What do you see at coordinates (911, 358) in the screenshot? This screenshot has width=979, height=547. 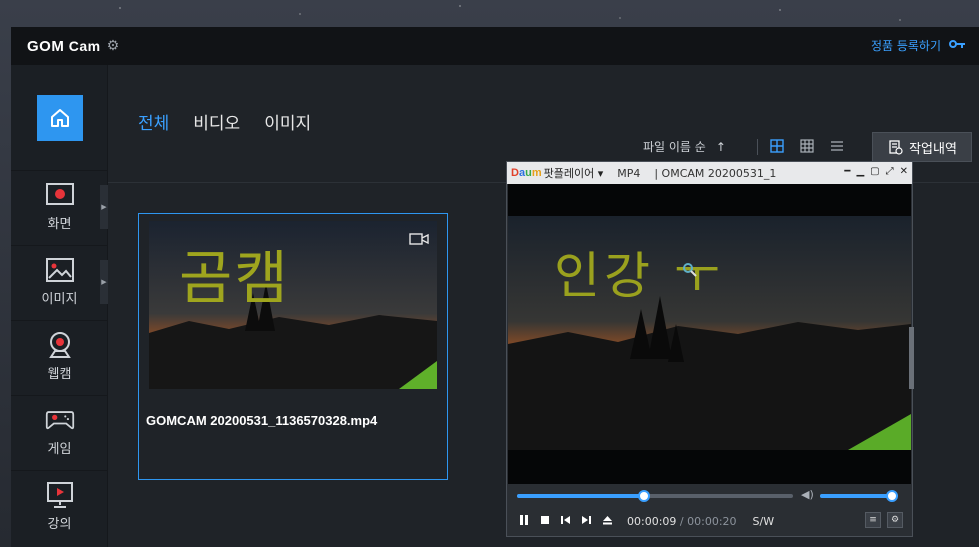 I see `side-panel-handle` at bounding box center [911, 358].